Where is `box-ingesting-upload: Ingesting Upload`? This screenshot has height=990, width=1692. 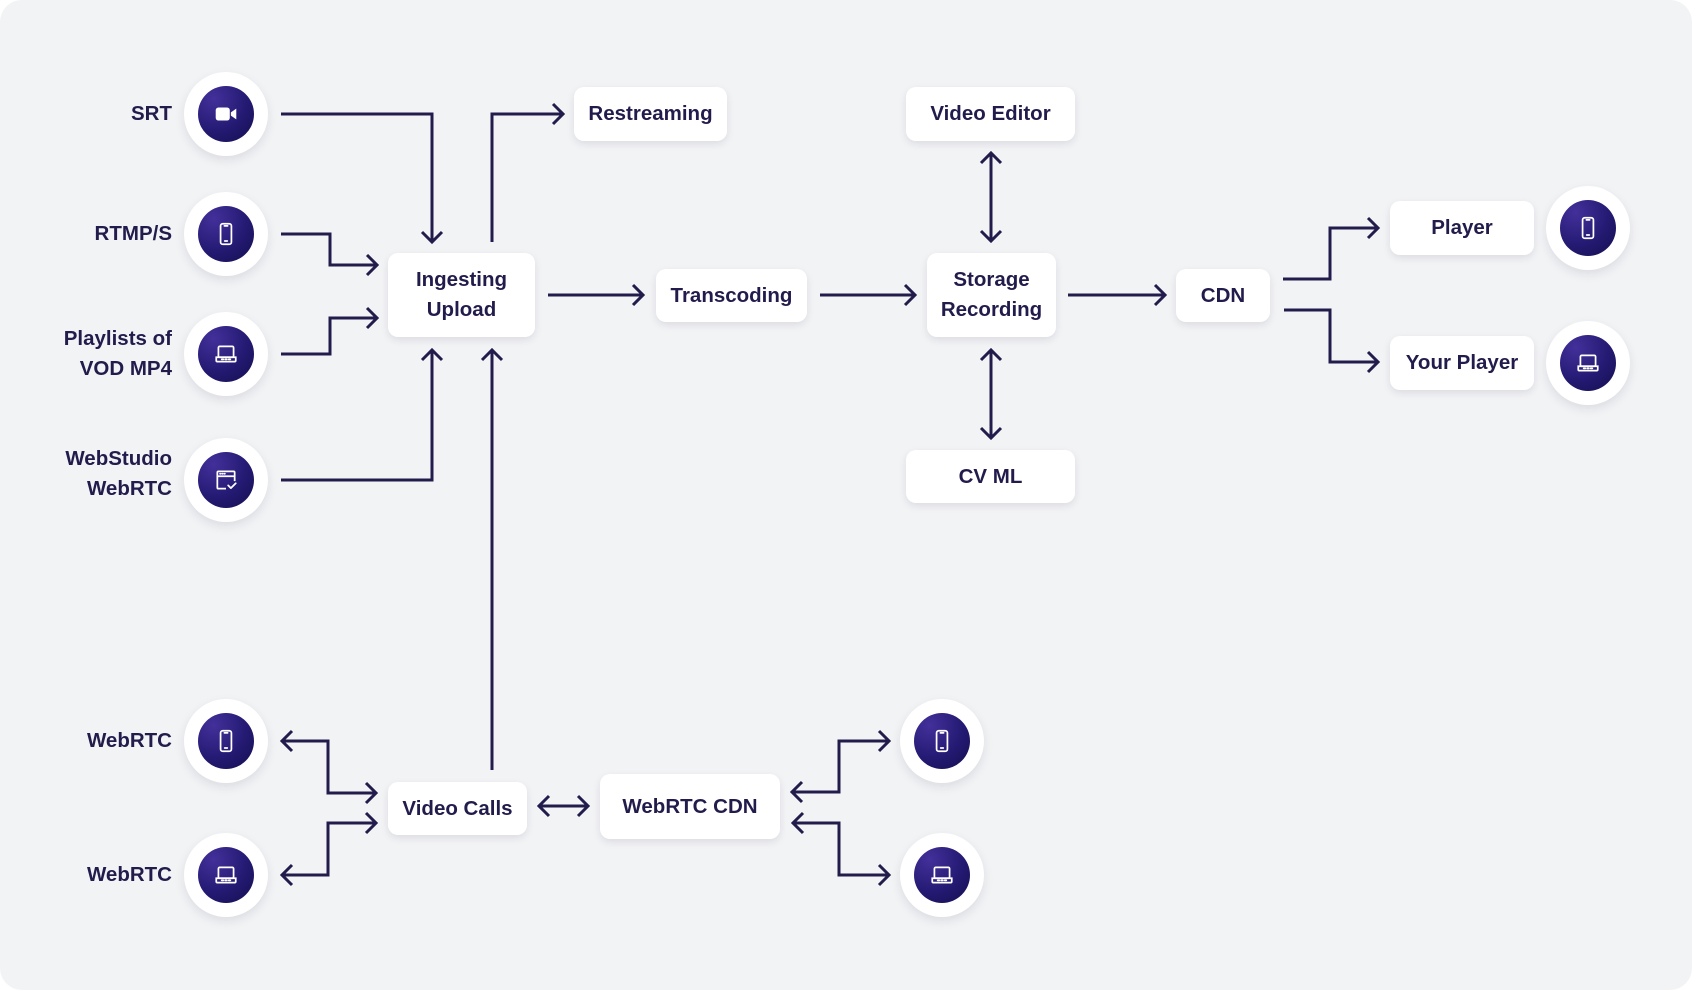
box-ingesting-upload: Ingesting Upload is located at coordinates (461, 295).